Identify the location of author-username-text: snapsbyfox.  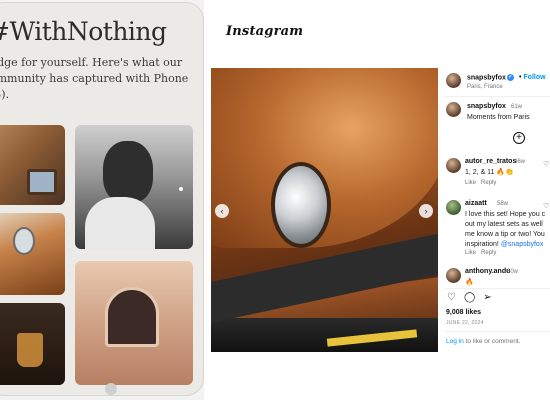
(486, 77).